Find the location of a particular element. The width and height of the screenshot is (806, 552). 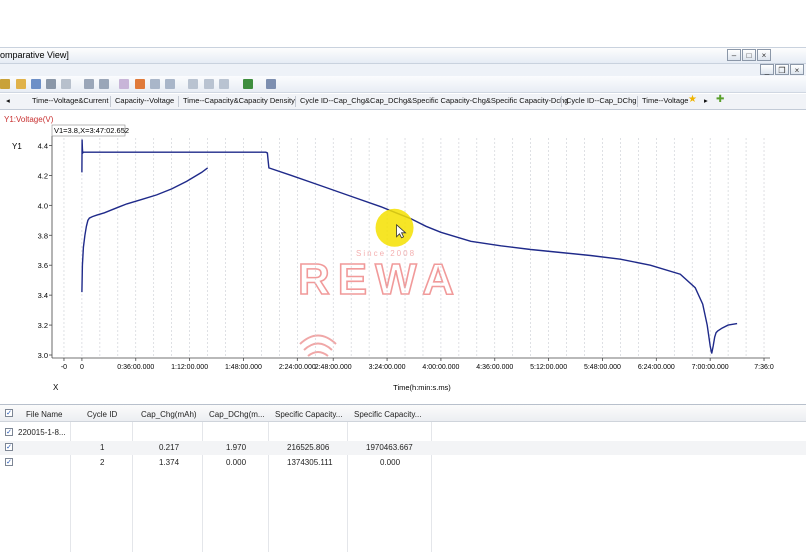

wand-icon is located at coordinates (5, 84).